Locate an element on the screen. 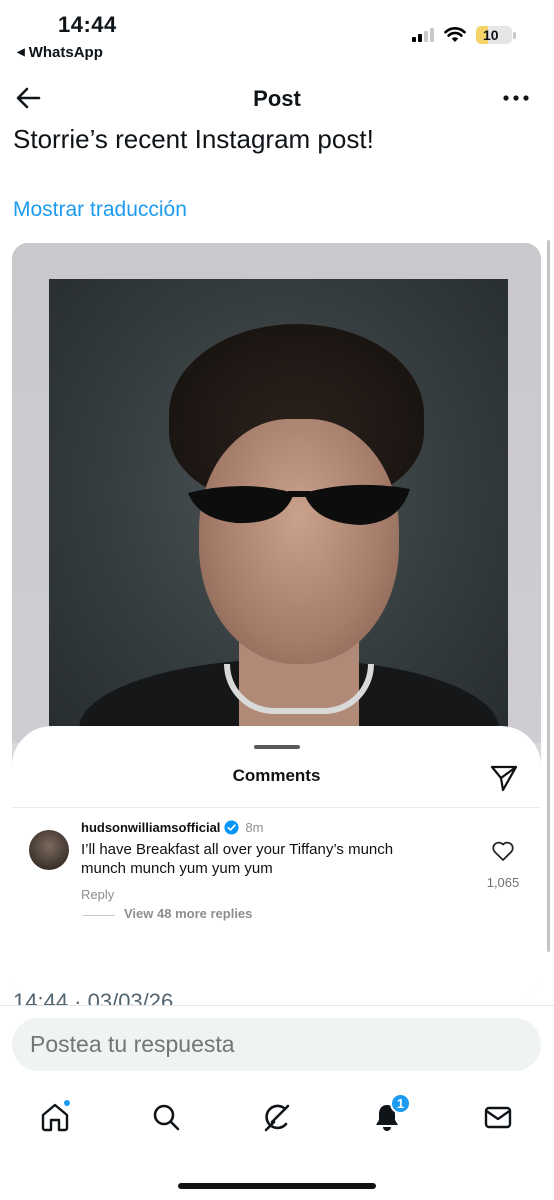 This screenshot has width=554, height=1200. status-bar: 14:44 ◀ WhatsApp 10 is located at coordinates (277, 35).